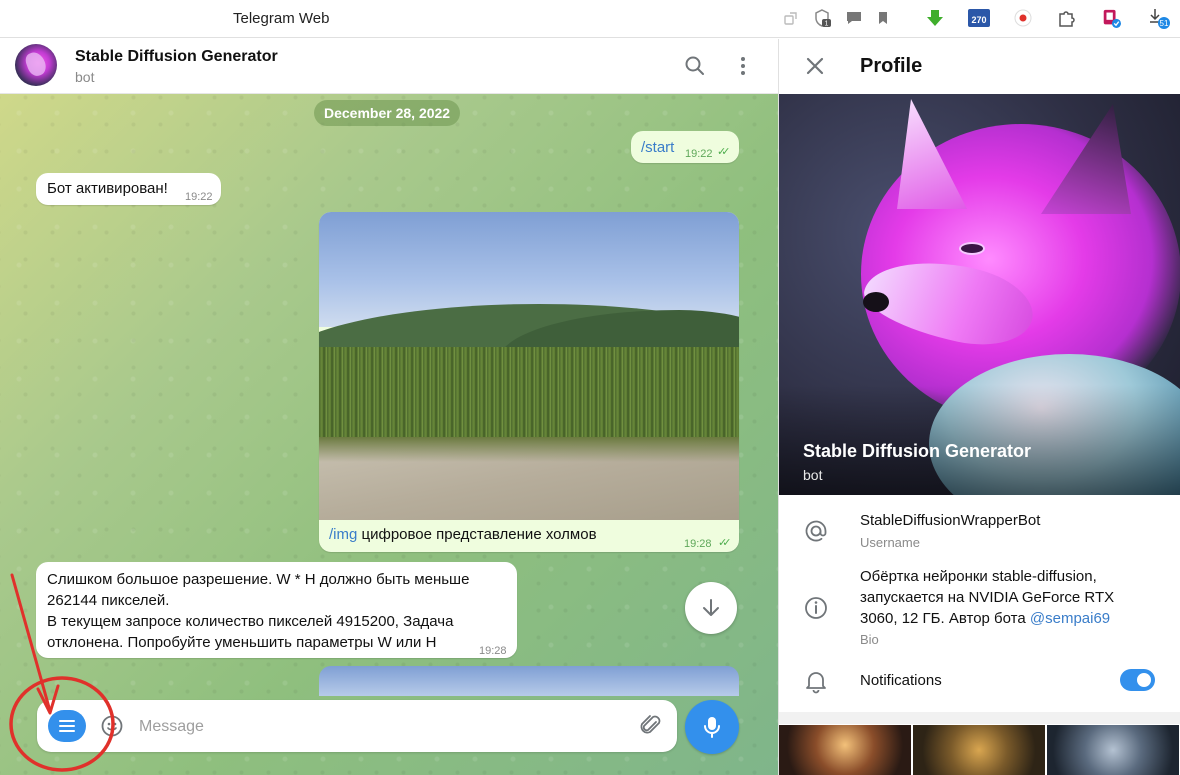 Image resolution: width=1180 pixels, height=775 pixels. I want to click on message-outgoing-photo-partial, so click(529, 681).